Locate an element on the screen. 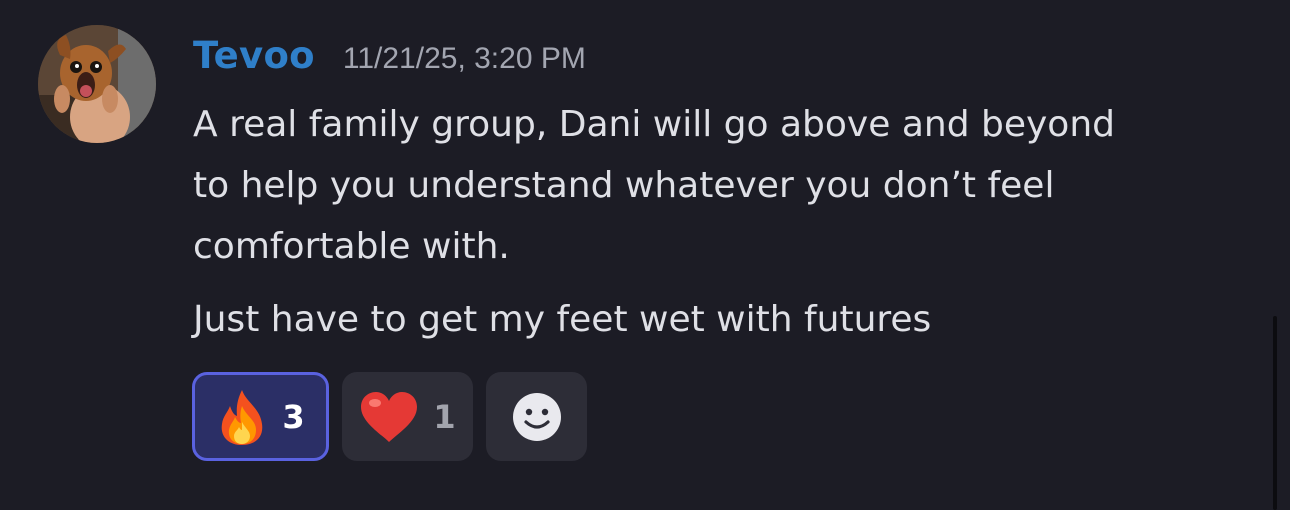 This screenshot has height=510, width=1290. reaction-heart-button: 1 is located at coordinates (407, 416).